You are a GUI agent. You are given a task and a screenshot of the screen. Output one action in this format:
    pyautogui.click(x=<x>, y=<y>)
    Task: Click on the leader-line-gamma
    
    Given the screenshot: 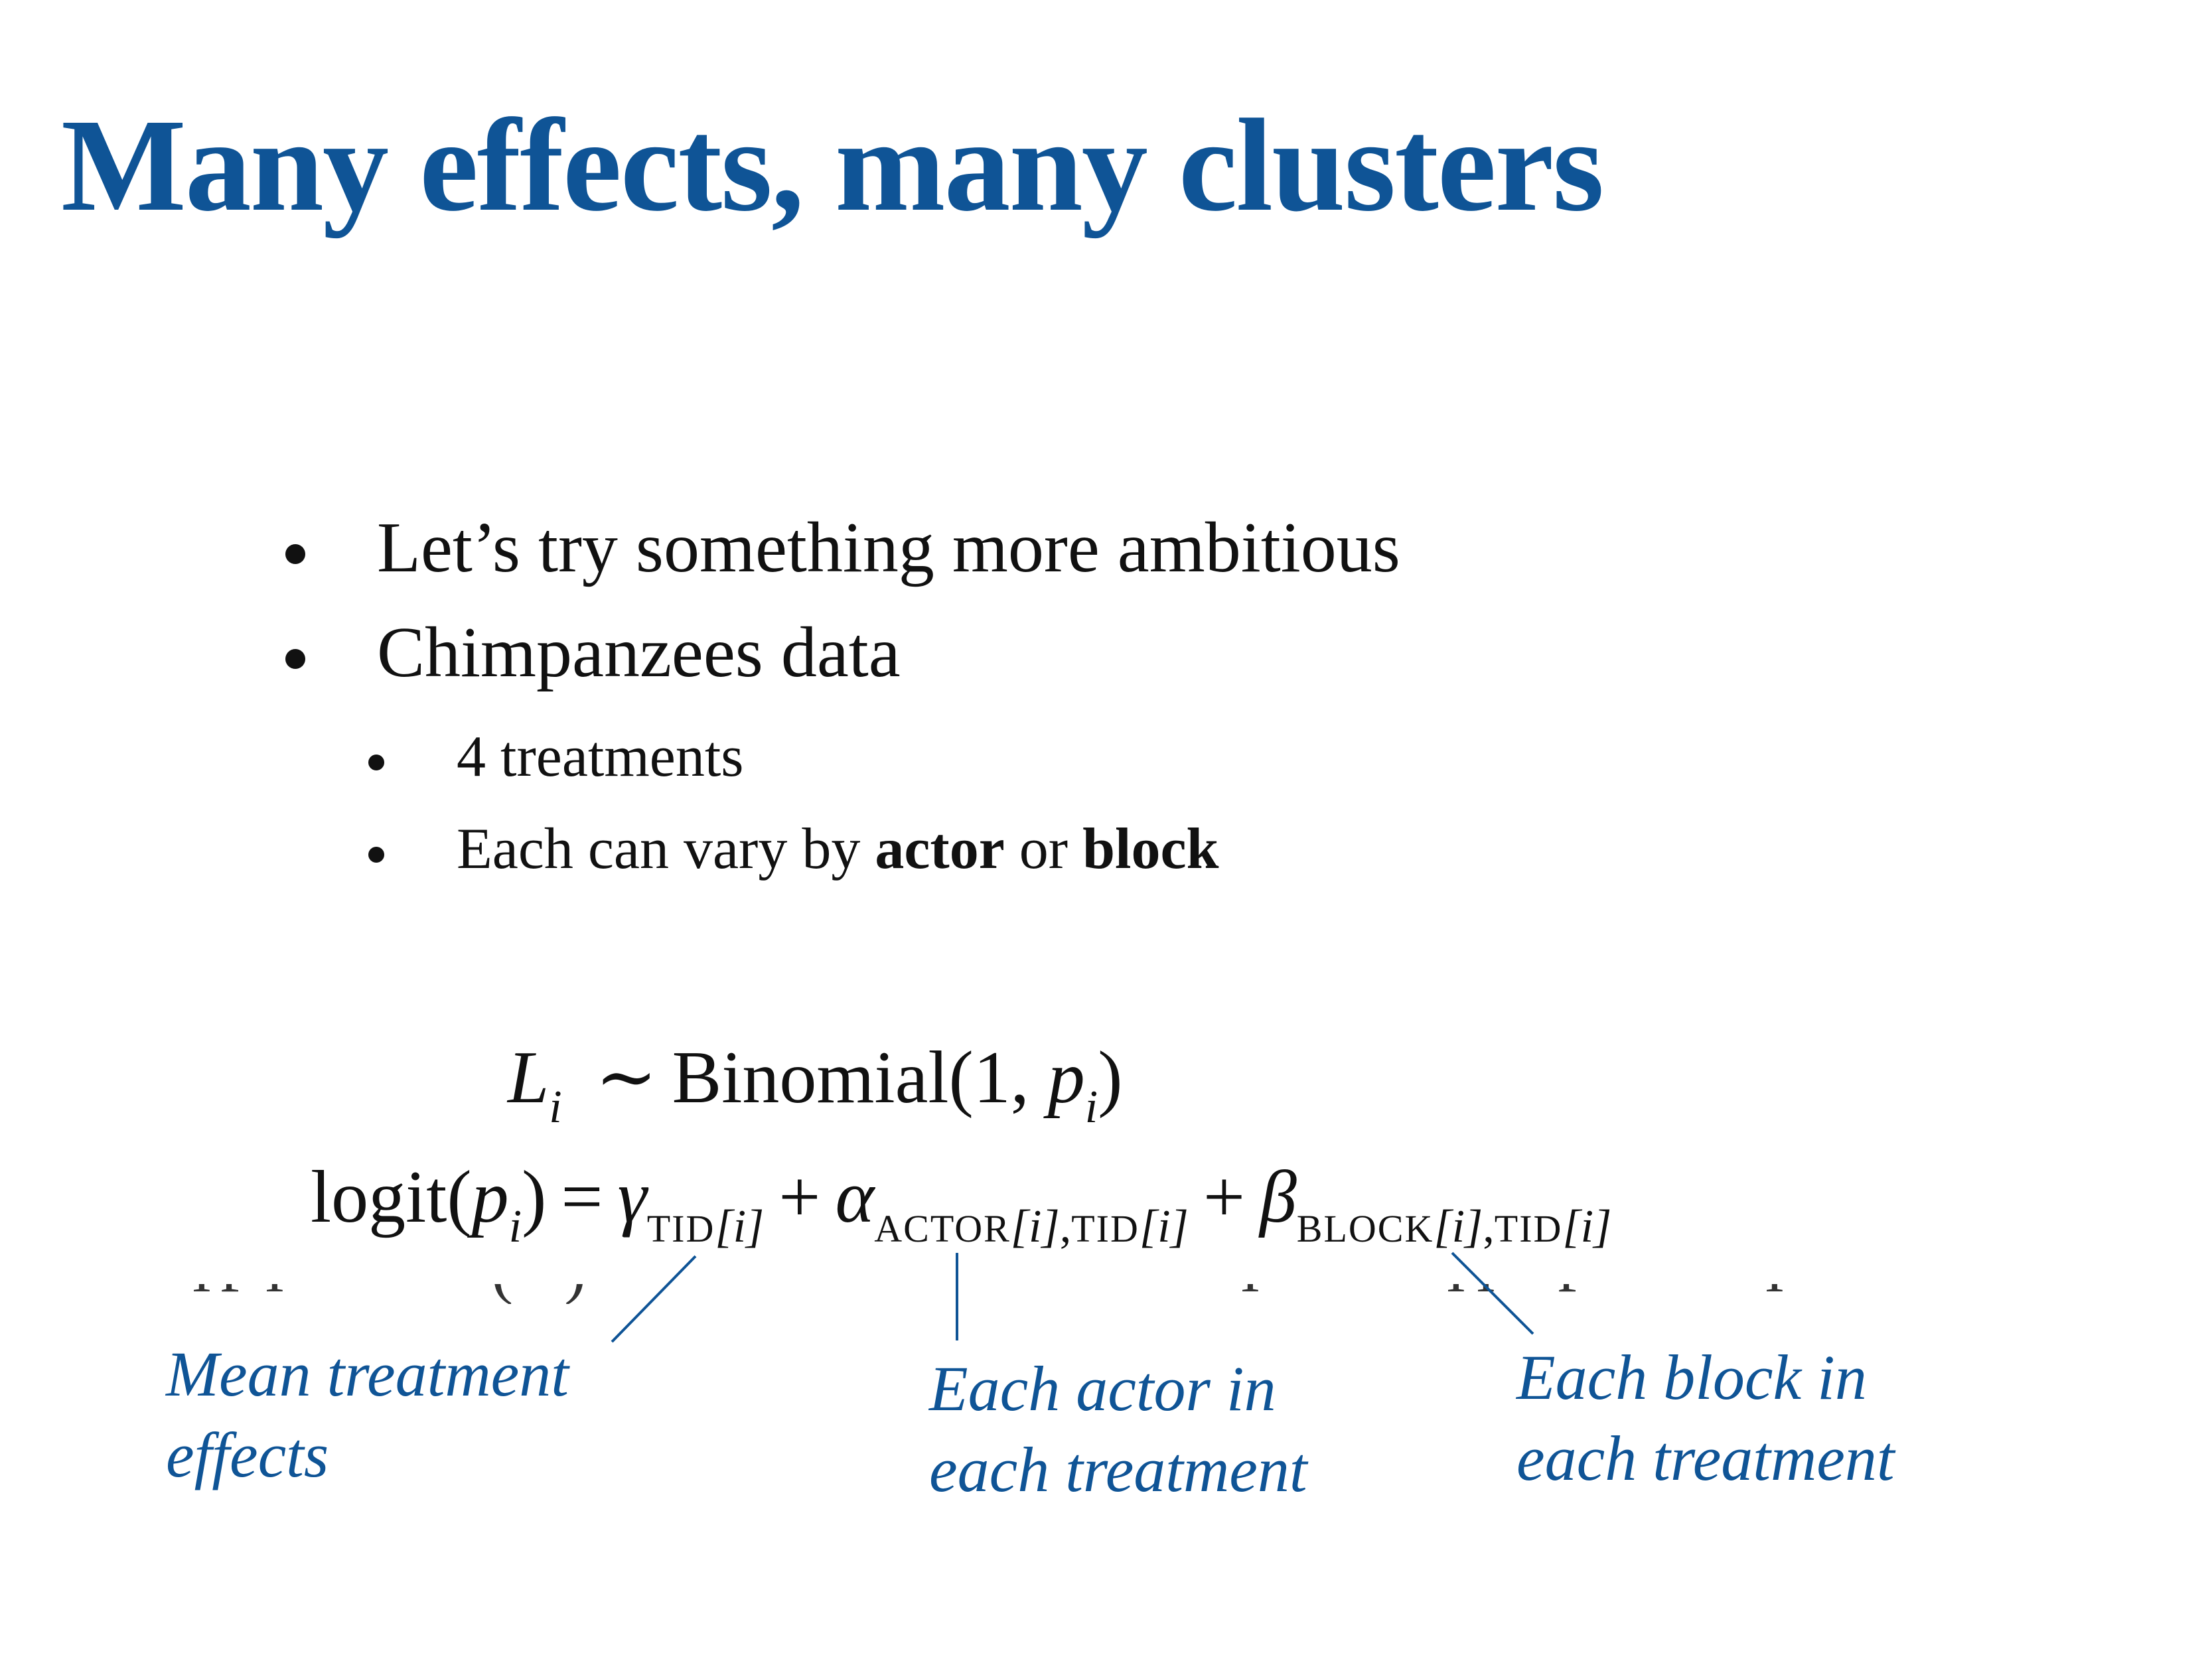 What is the action you would take?
    pyautogui.click(x=654, y=1299)
    